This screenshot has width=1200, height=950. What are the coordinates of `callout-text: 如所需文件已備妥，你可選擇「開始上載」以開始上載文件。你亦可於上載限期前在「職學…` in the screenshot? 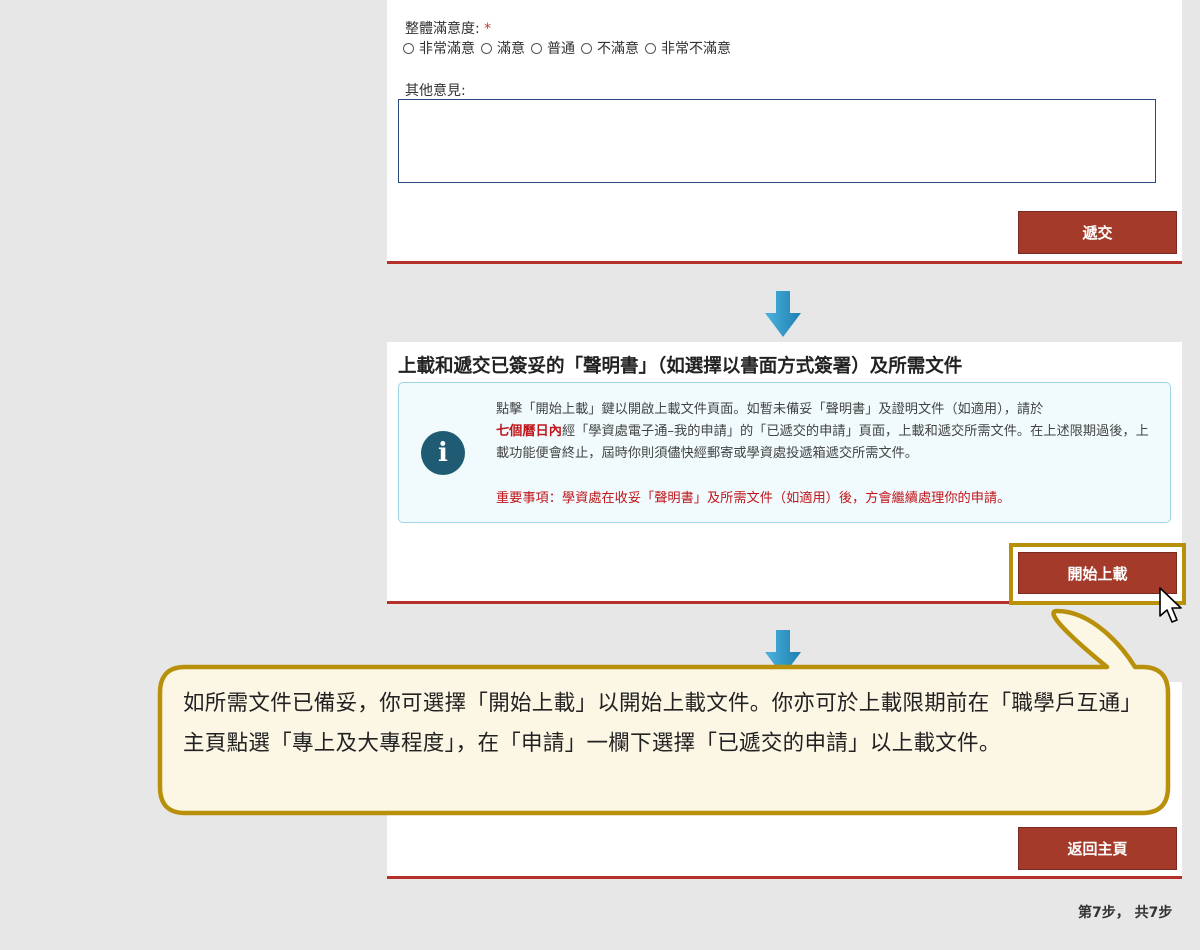 It's located at (663, 723).